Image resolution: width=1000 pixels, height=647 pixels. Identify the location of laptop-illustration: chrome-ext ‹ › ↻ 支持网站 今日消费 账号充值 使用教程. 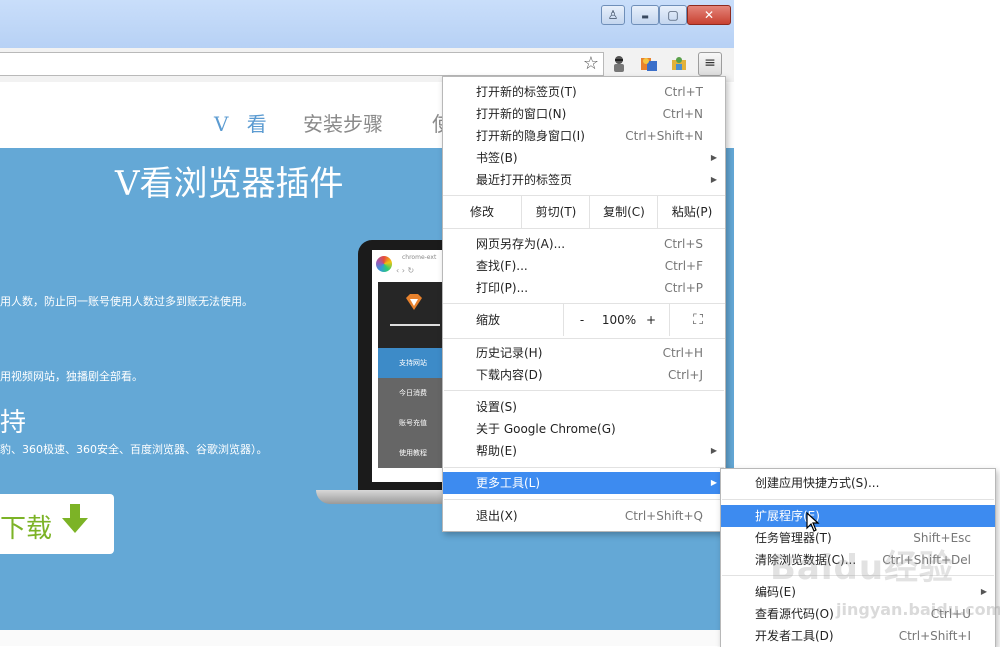
(403, 366).